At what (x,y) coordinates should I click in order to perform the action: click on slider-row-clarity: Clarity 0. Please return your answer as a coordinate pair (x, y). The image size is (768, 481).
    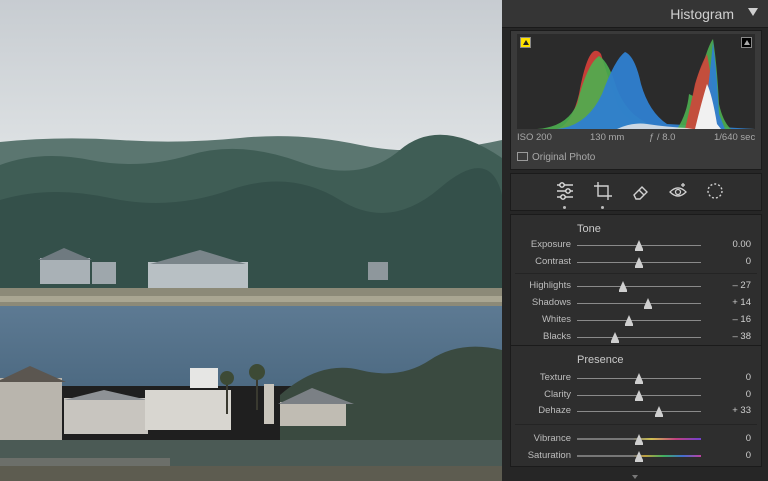
    Looking at the image, I should click on (636, 395).